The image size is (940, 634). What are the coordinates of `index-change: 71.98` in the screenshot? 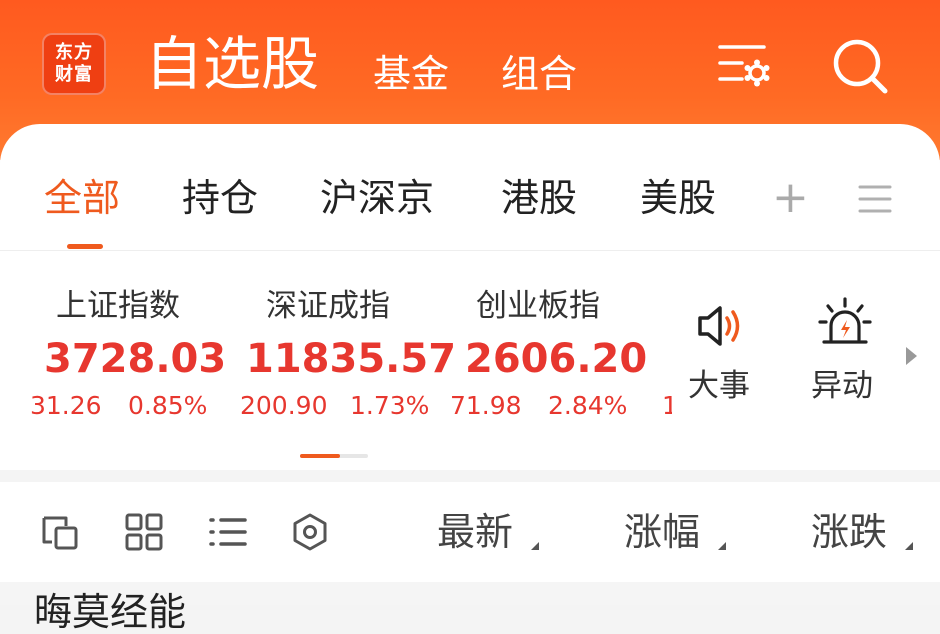 It's located at (486, 405).